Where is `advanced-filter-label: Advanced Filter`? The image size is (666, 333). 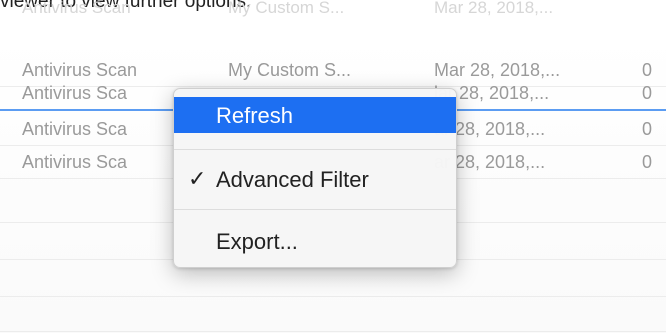
advanced-filter-label: Advanced Filter is located at coordinates (292, 179).